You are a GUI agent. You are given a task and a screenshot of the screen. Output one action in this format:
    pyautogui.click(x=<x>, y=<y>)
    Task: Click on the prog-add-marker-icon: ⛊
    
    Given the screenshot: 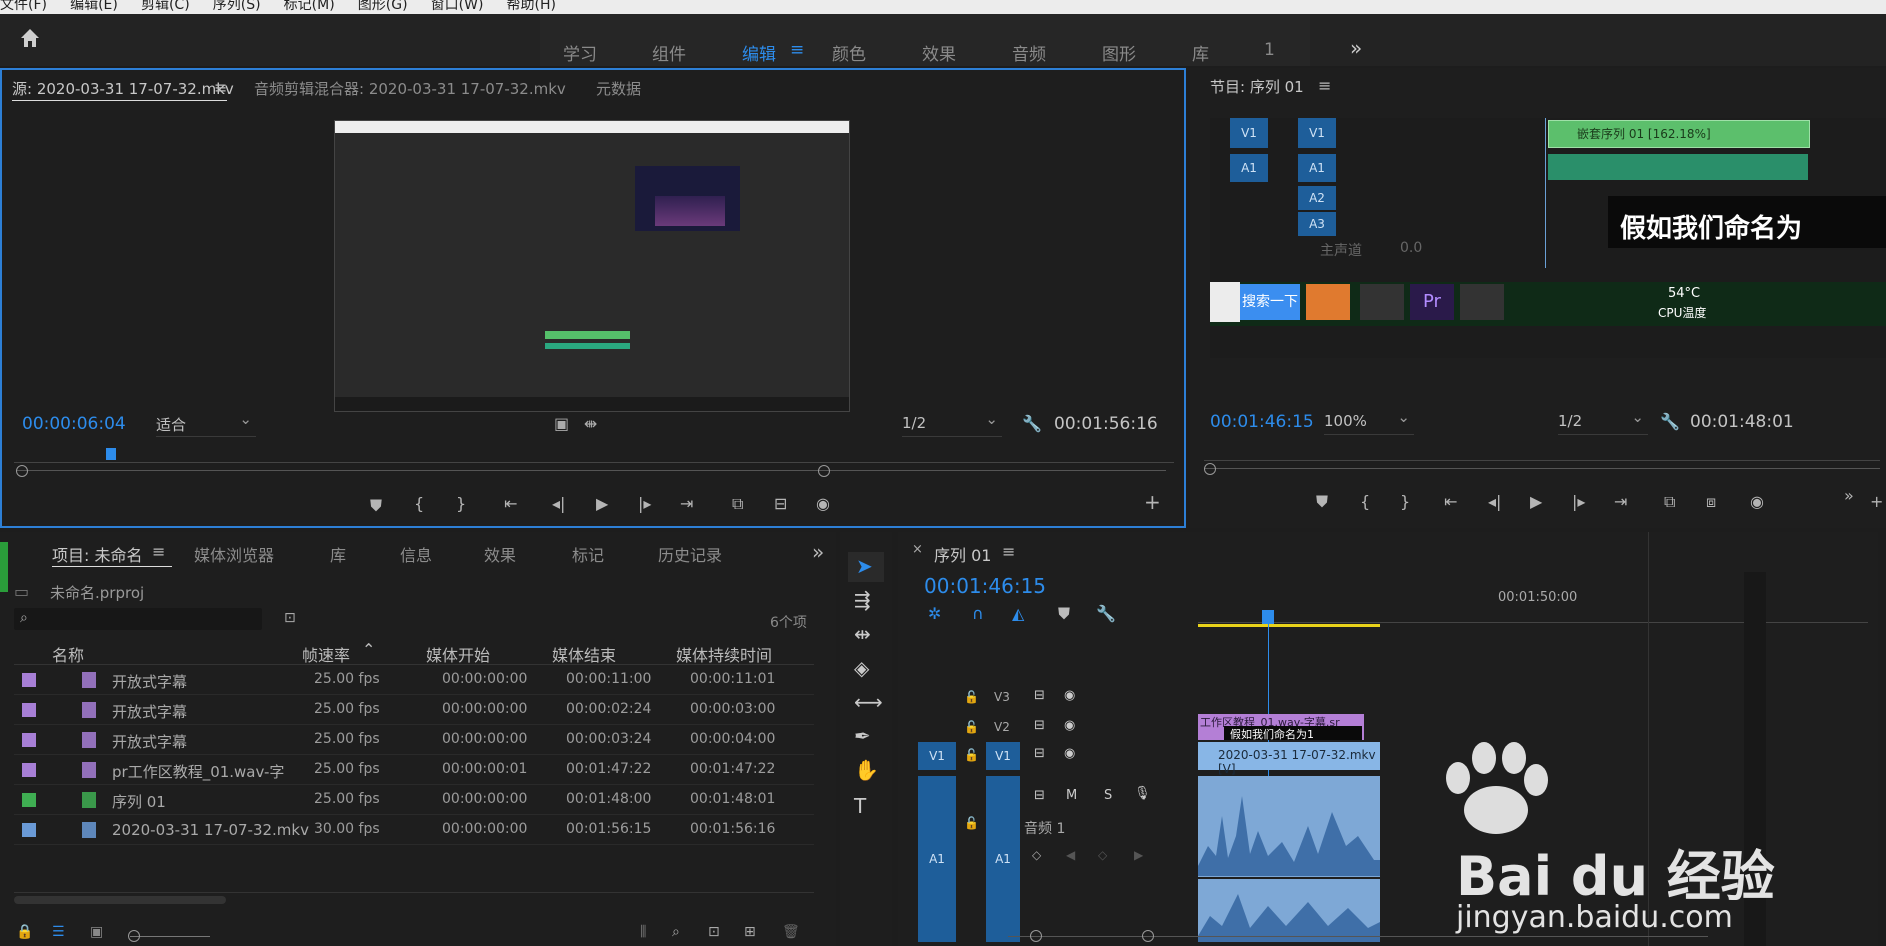 What is the action you would take?
    pyautogui.click(x=1322, y=502)
    